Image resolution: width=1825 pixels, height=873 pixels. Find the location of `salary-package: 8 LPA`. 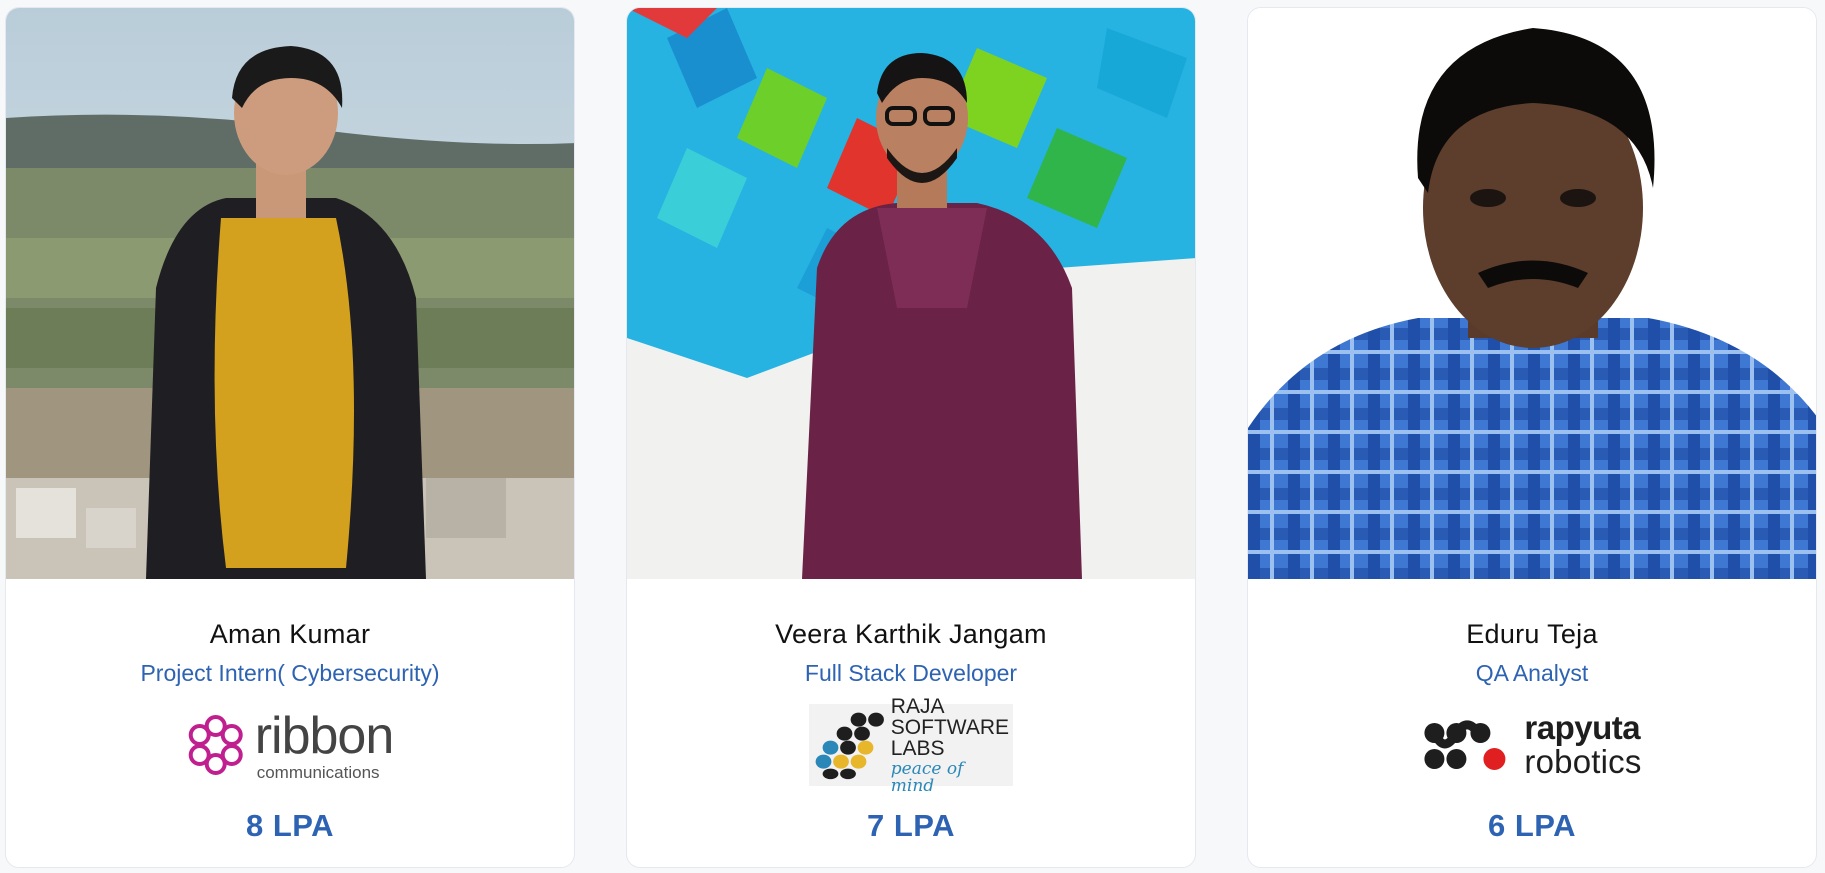

salary-package: 8 LPA is located at coordinates (290, 825).